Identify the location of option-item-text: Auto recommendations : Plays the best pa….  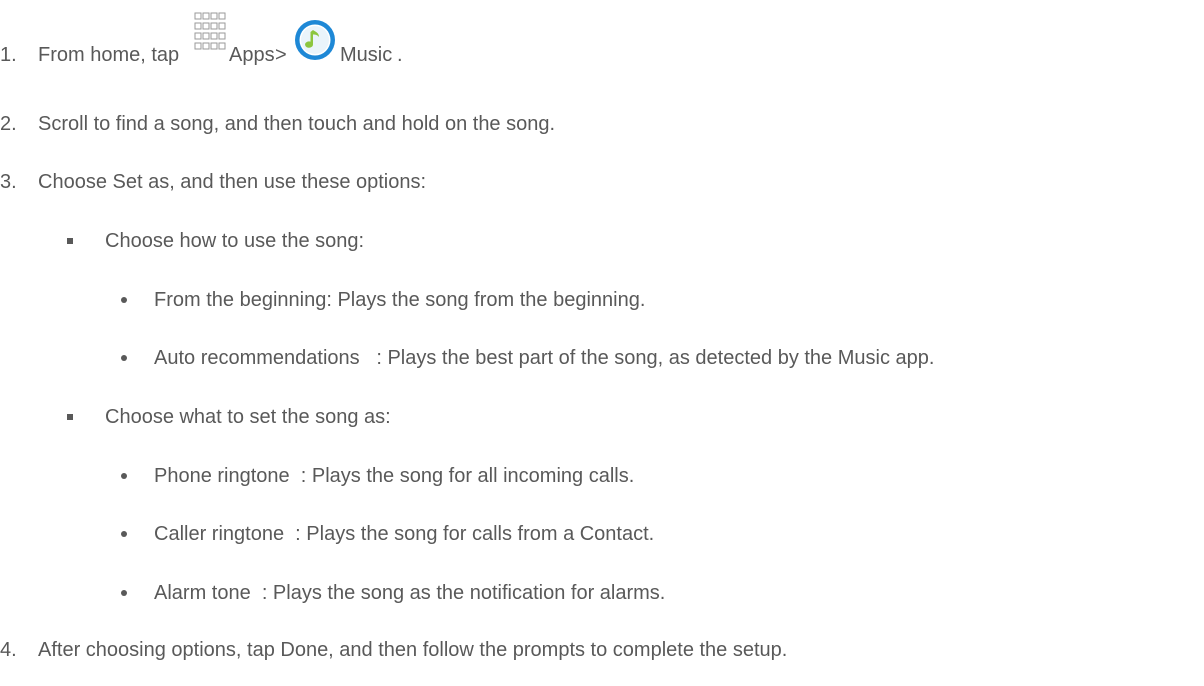
(544, 358).